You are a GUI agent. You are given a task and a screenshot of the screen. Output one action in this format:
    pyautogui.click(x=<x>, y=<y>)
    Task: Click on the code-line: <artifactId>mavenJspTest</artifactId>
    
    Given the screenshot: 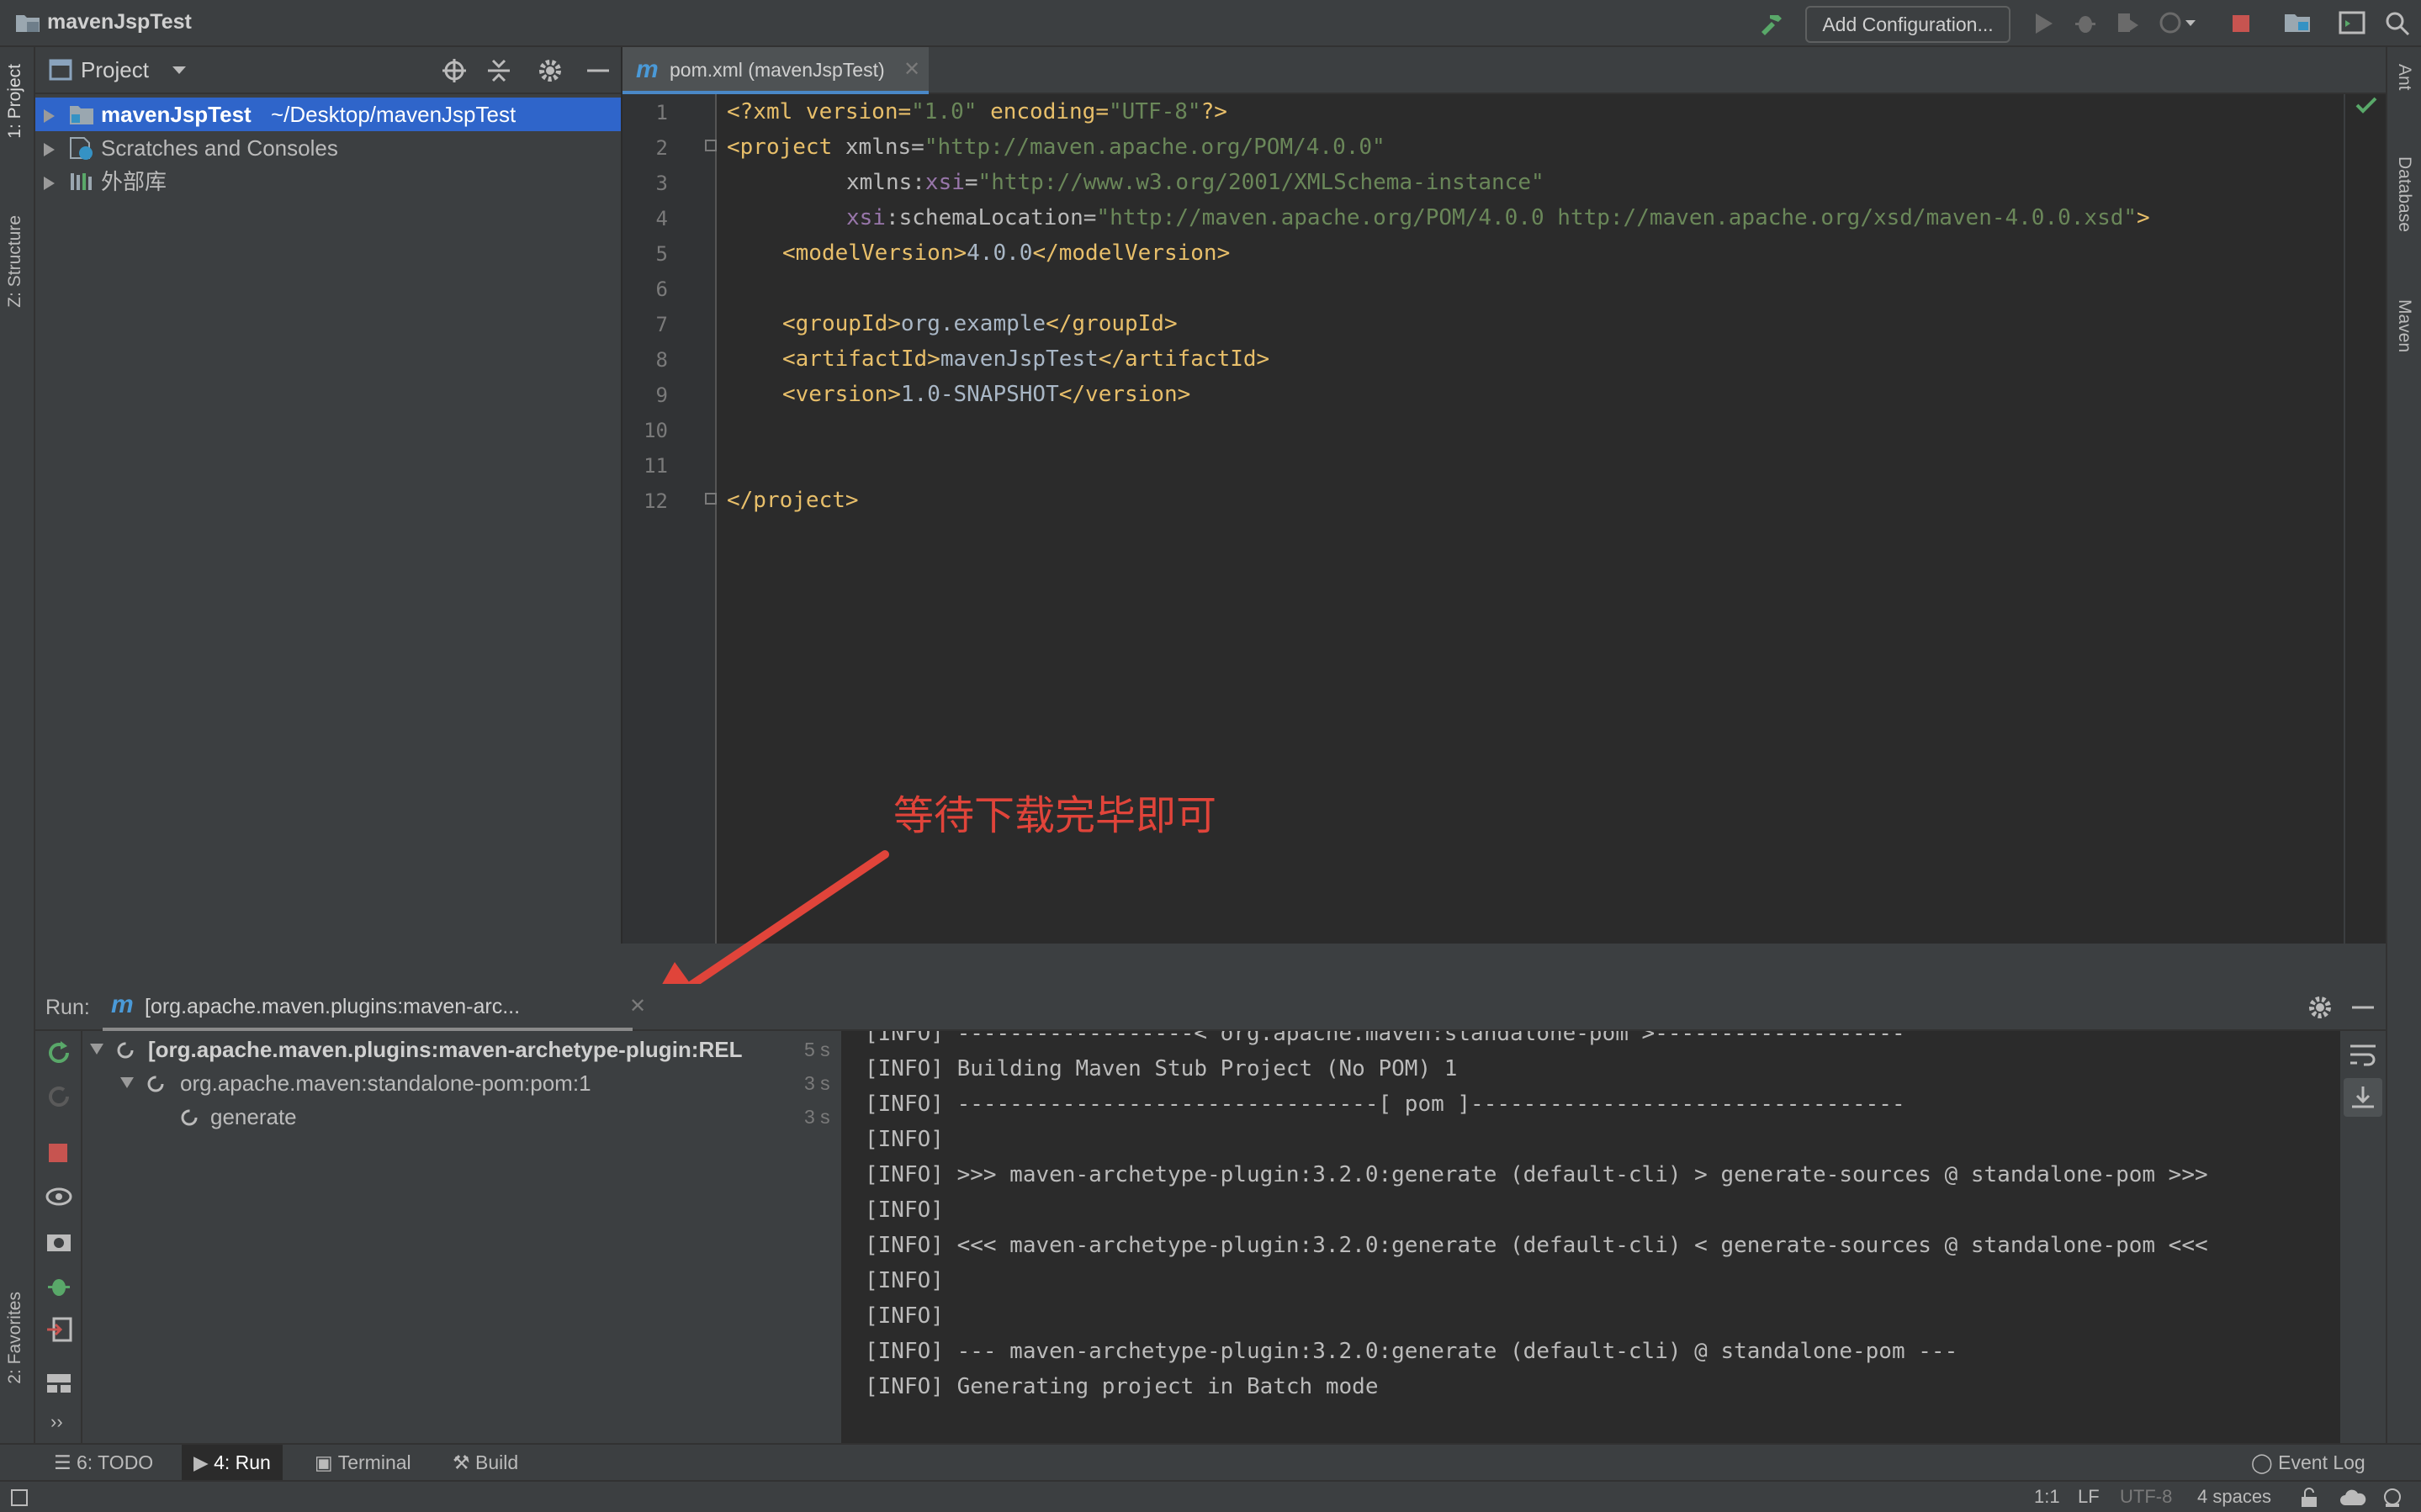 What is the action you would take?
    pyautogui.click(x=1026, y=359)
    